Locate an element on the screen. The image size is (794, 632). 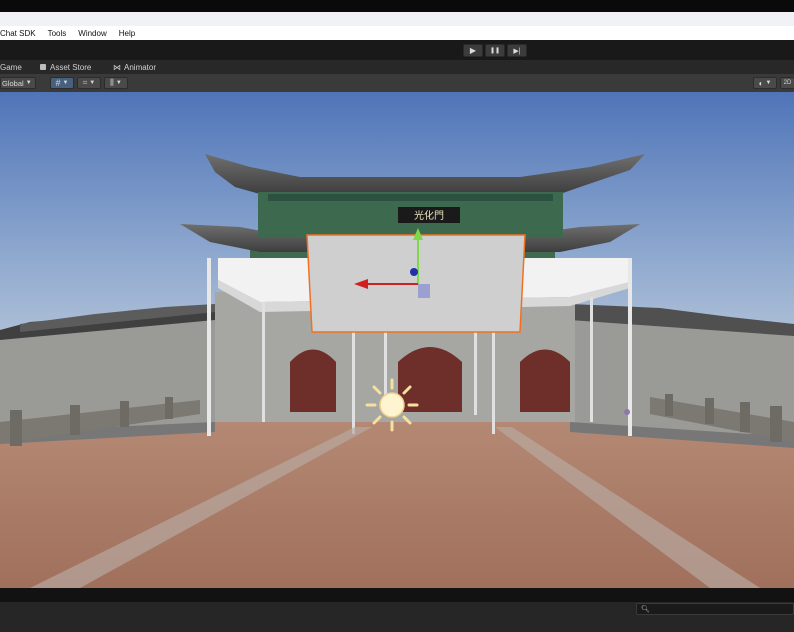
pivot-space-dropdown: Global ▼ is located at coordinates (18, 83).